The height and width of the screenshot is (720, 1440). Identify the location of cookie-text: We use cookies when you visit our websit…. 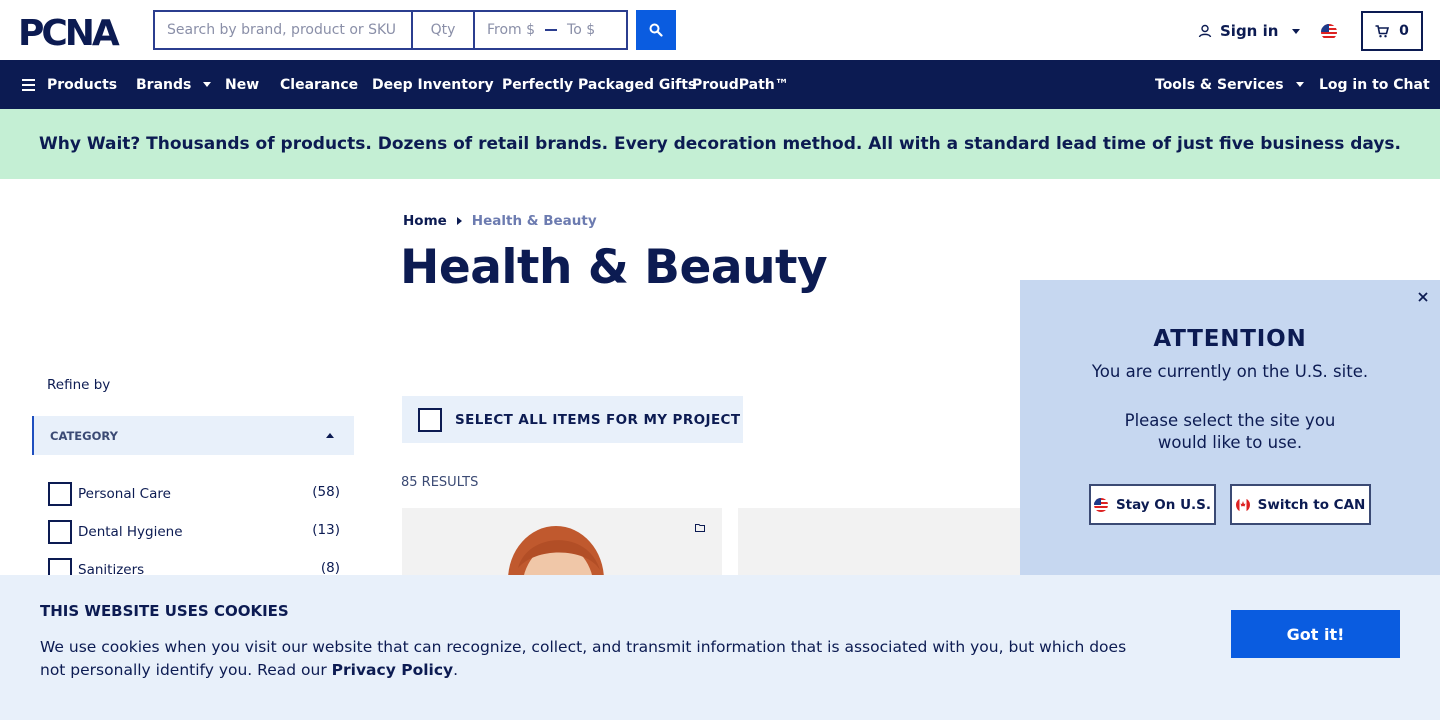
(590, 659).